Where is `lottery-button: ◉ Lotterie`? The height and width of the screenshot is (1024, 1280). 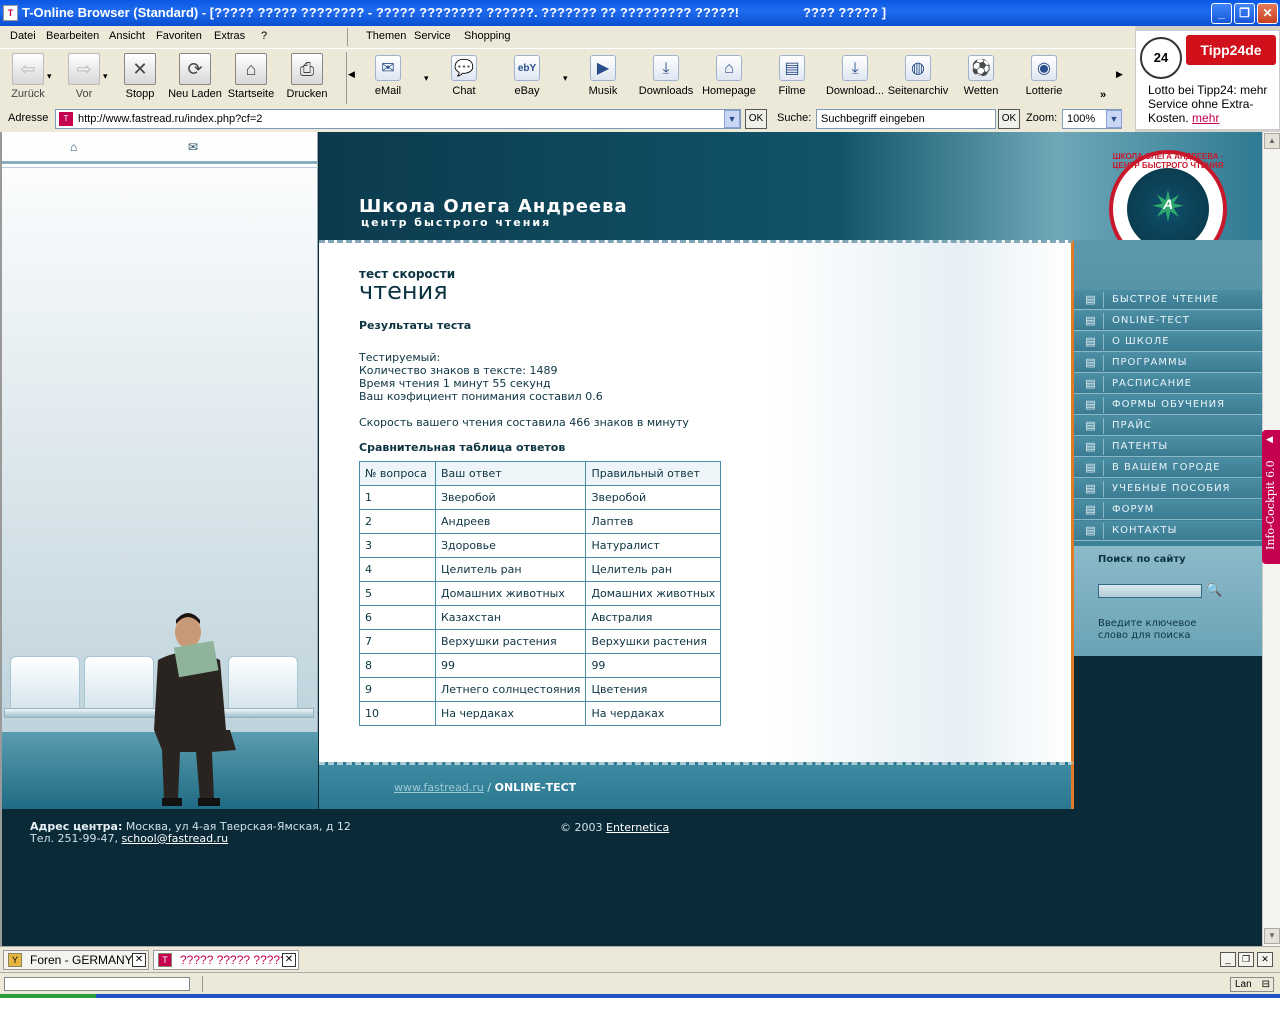 lottery-button: ◉ Lotterie is located at coordinates (1044, 76).